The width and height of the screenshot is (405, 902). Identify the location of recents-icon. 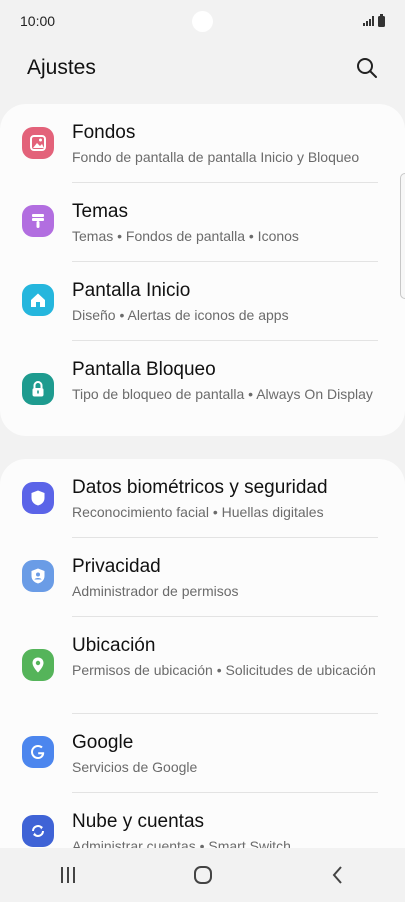
(67, 875).